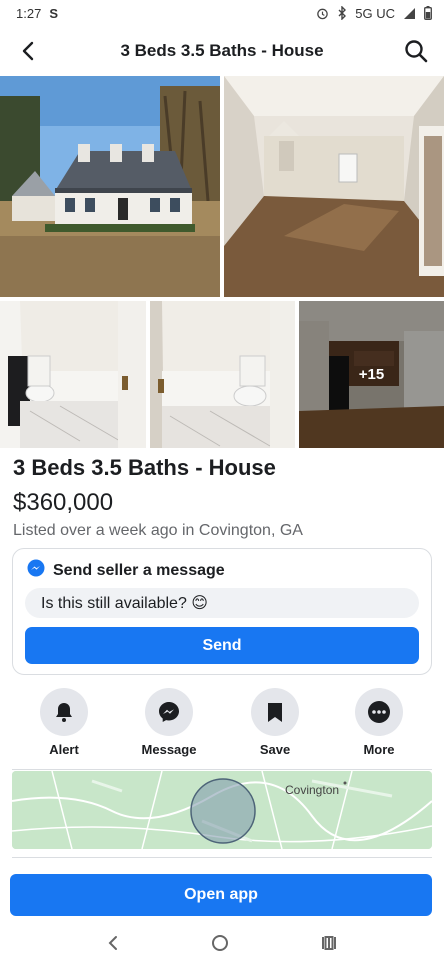 This screenshot has height=960, width=444. Describe the element at coordinates (144, 467) in the screenshot. I see `listing-title: 3 Beds 3.5 Baths - House` at that location.